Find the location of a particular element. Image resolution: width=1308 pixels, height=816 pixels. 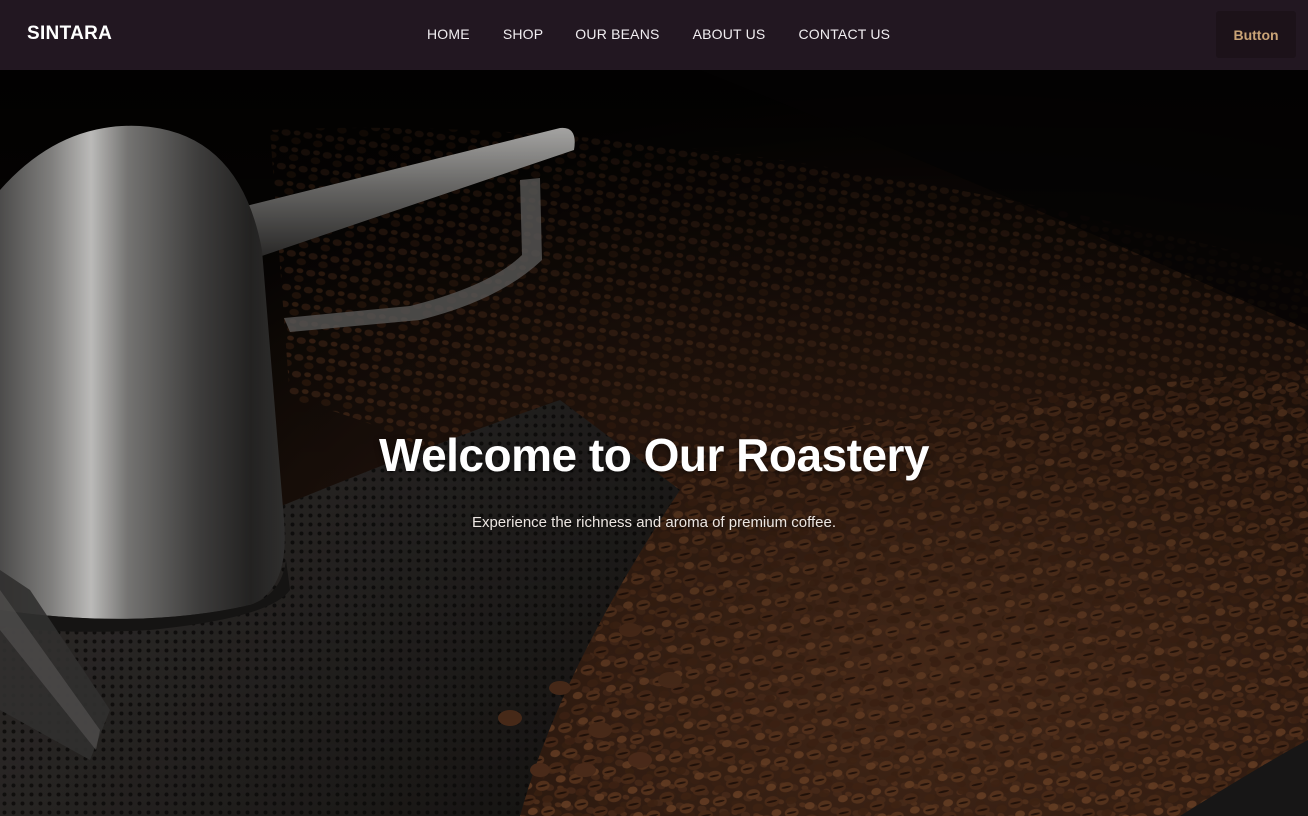

nav-links: HOME SHOP OUR BEANS ABOUT US CONTACT US is located at coordinates (658, 34).